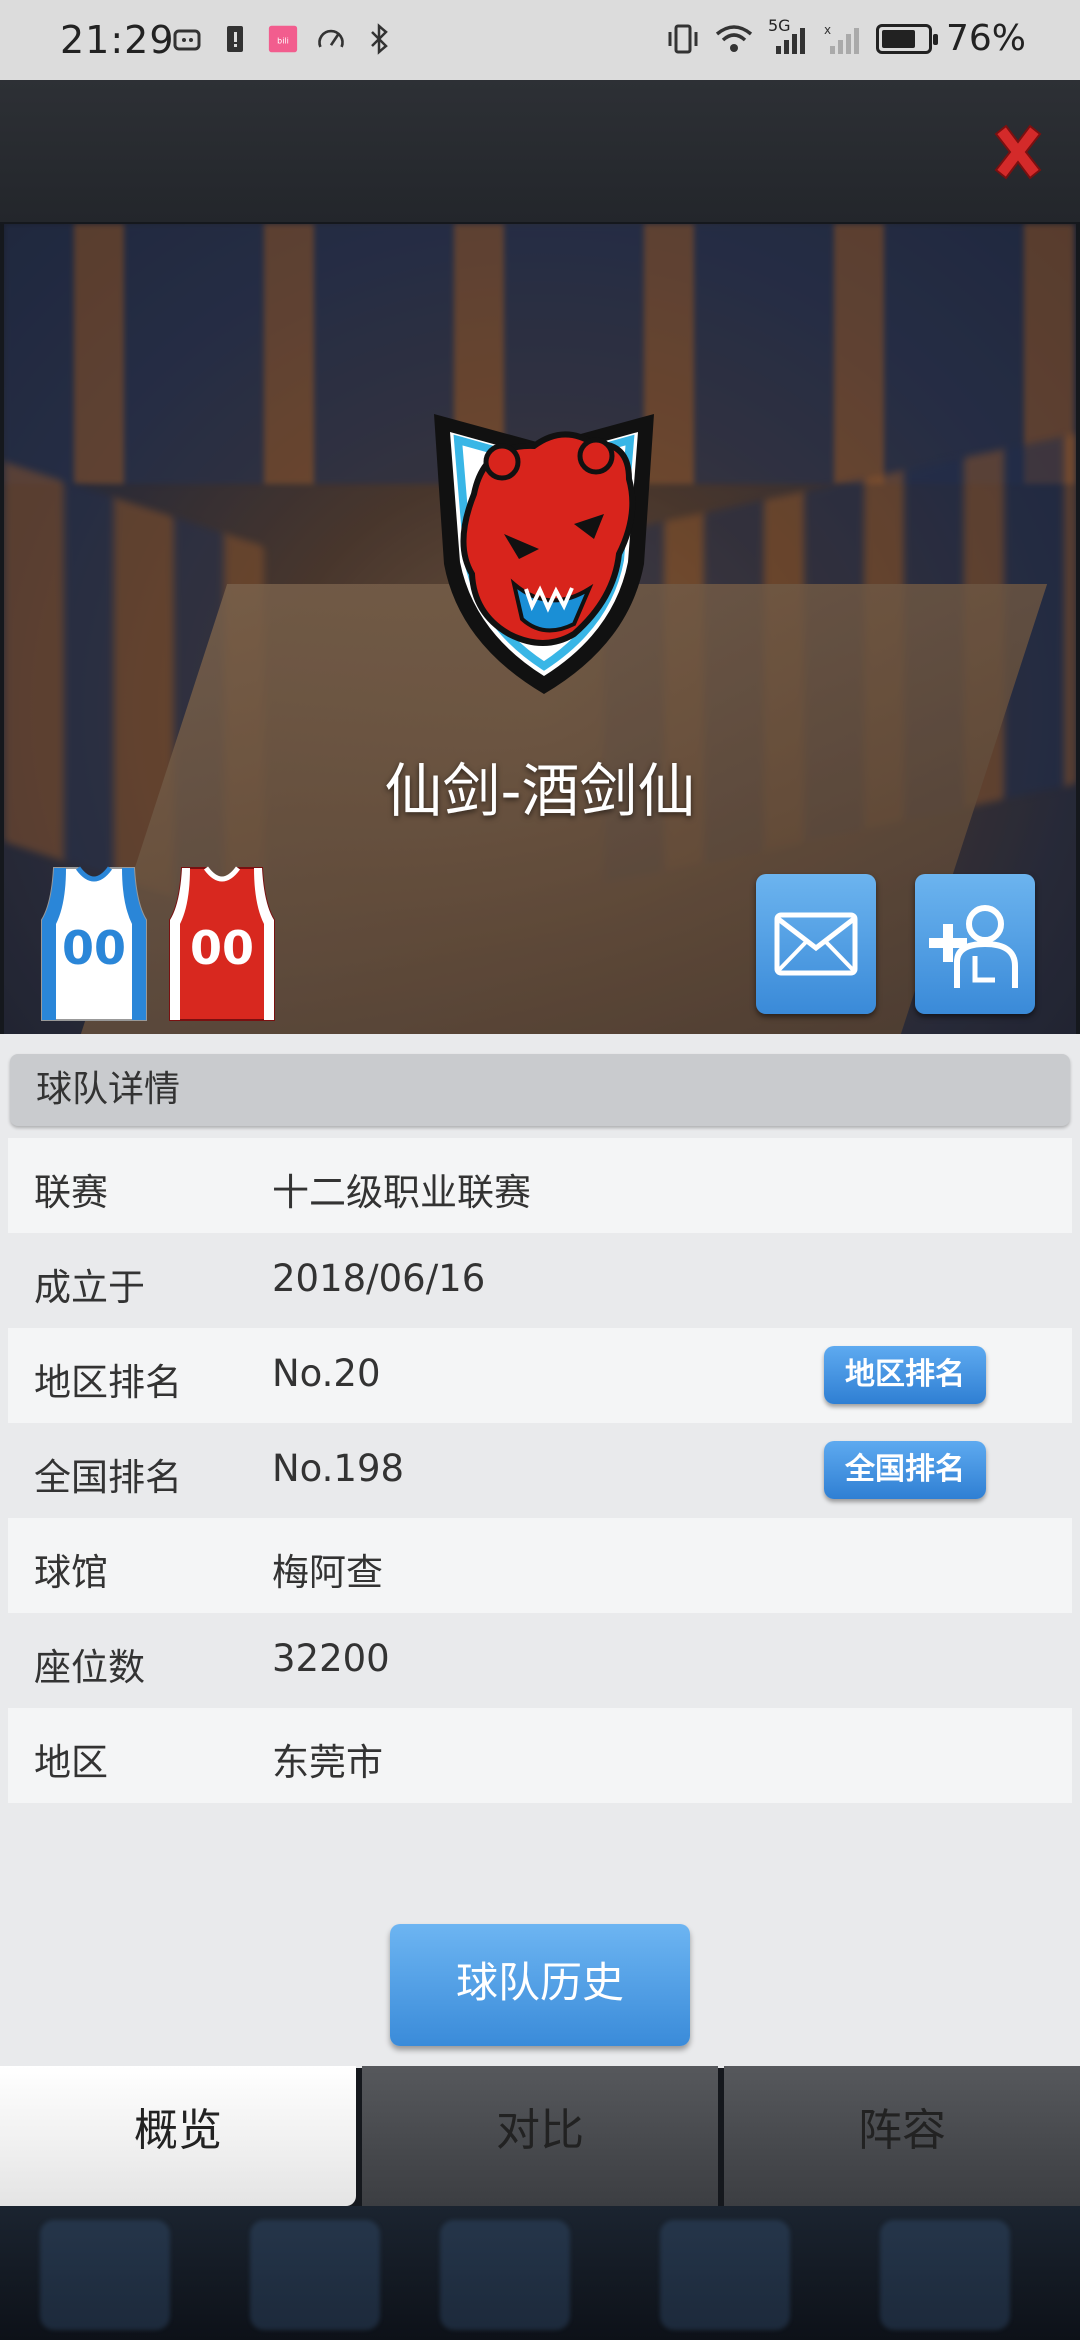  I want to click on away-jersey-number: 00, so click(222, 948).